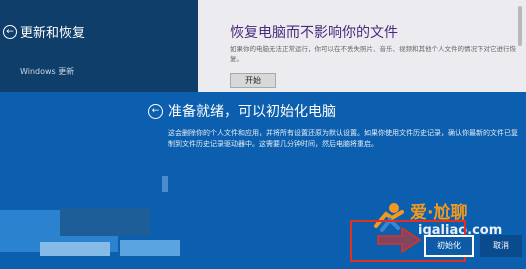 The height and width of the screenshot is (269, 526). What do you see at coordinates (399, 240) in the screenshot?
I see `pointer-arrow-icon` at bounding box center [399, 240].